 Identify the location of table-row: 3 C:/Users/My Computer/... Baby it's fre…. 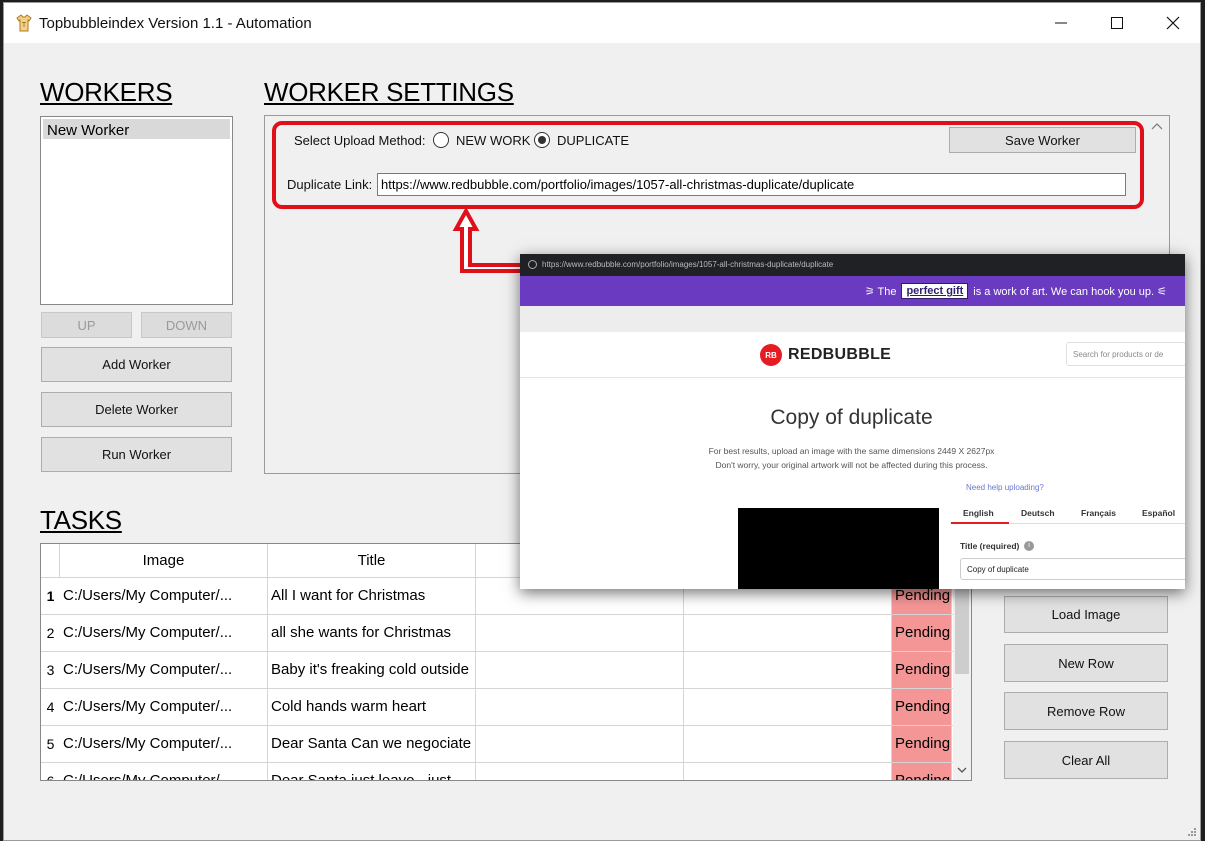
(506, 670).